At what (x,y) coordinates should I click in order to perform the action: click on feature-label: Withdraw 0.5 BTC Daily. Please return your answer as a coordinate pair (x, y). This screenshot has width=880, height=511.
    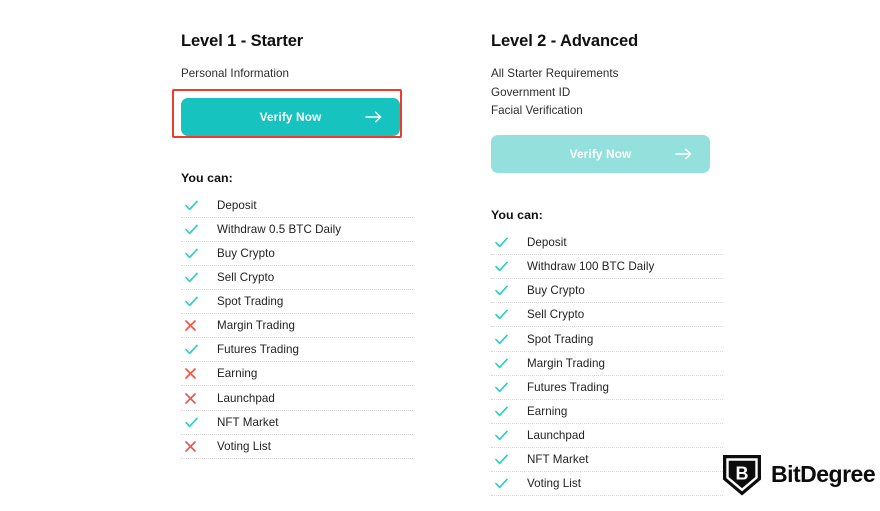
    Looking at the image, I should click on (279, 229).